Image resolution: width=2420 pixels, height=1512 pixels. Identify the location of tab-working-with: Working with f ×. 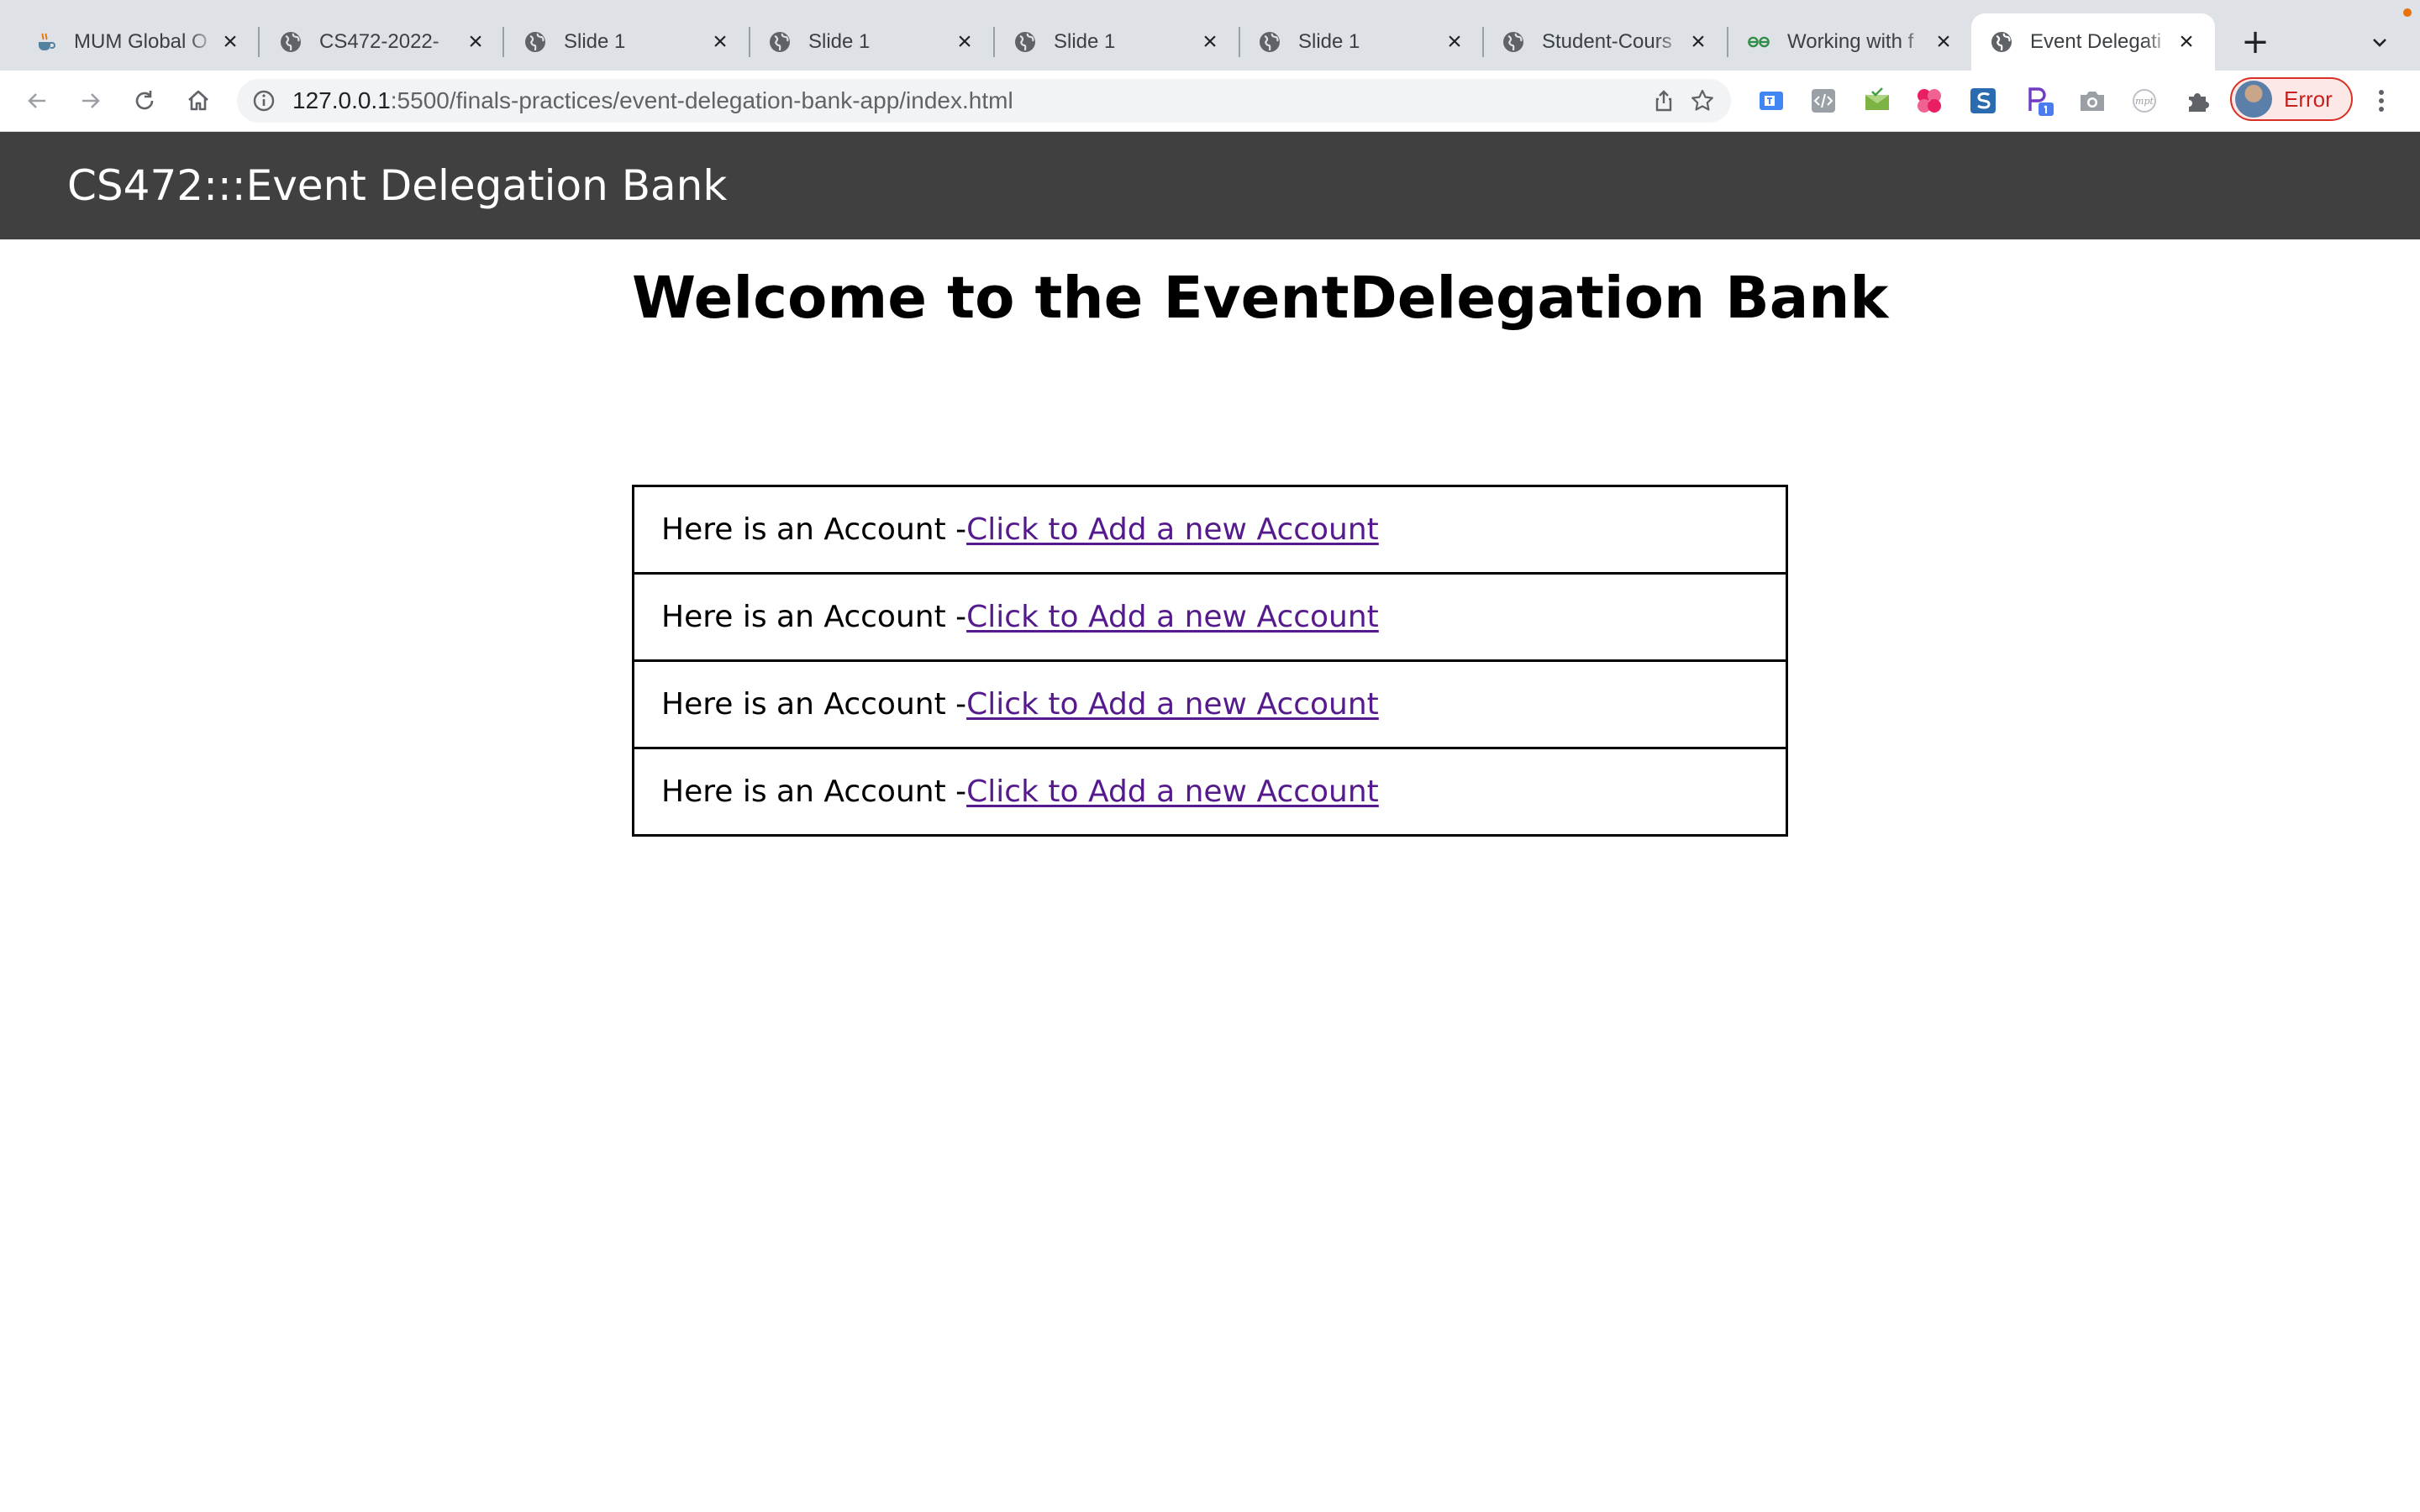
(1850, 42).